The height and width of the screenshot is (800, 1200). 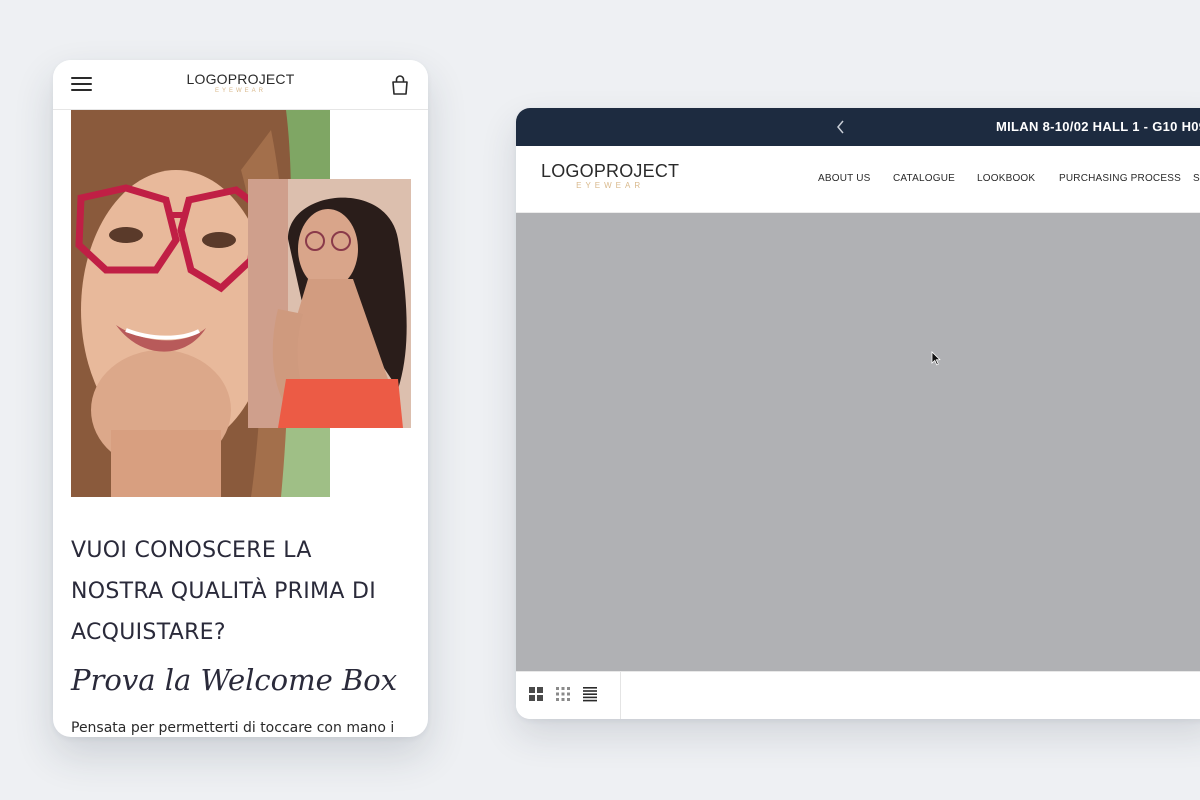 What do you see at coordinates (329, 303) in the screenshot?
I see `model-photo-orange-dress` at bounding box center [329, 303].